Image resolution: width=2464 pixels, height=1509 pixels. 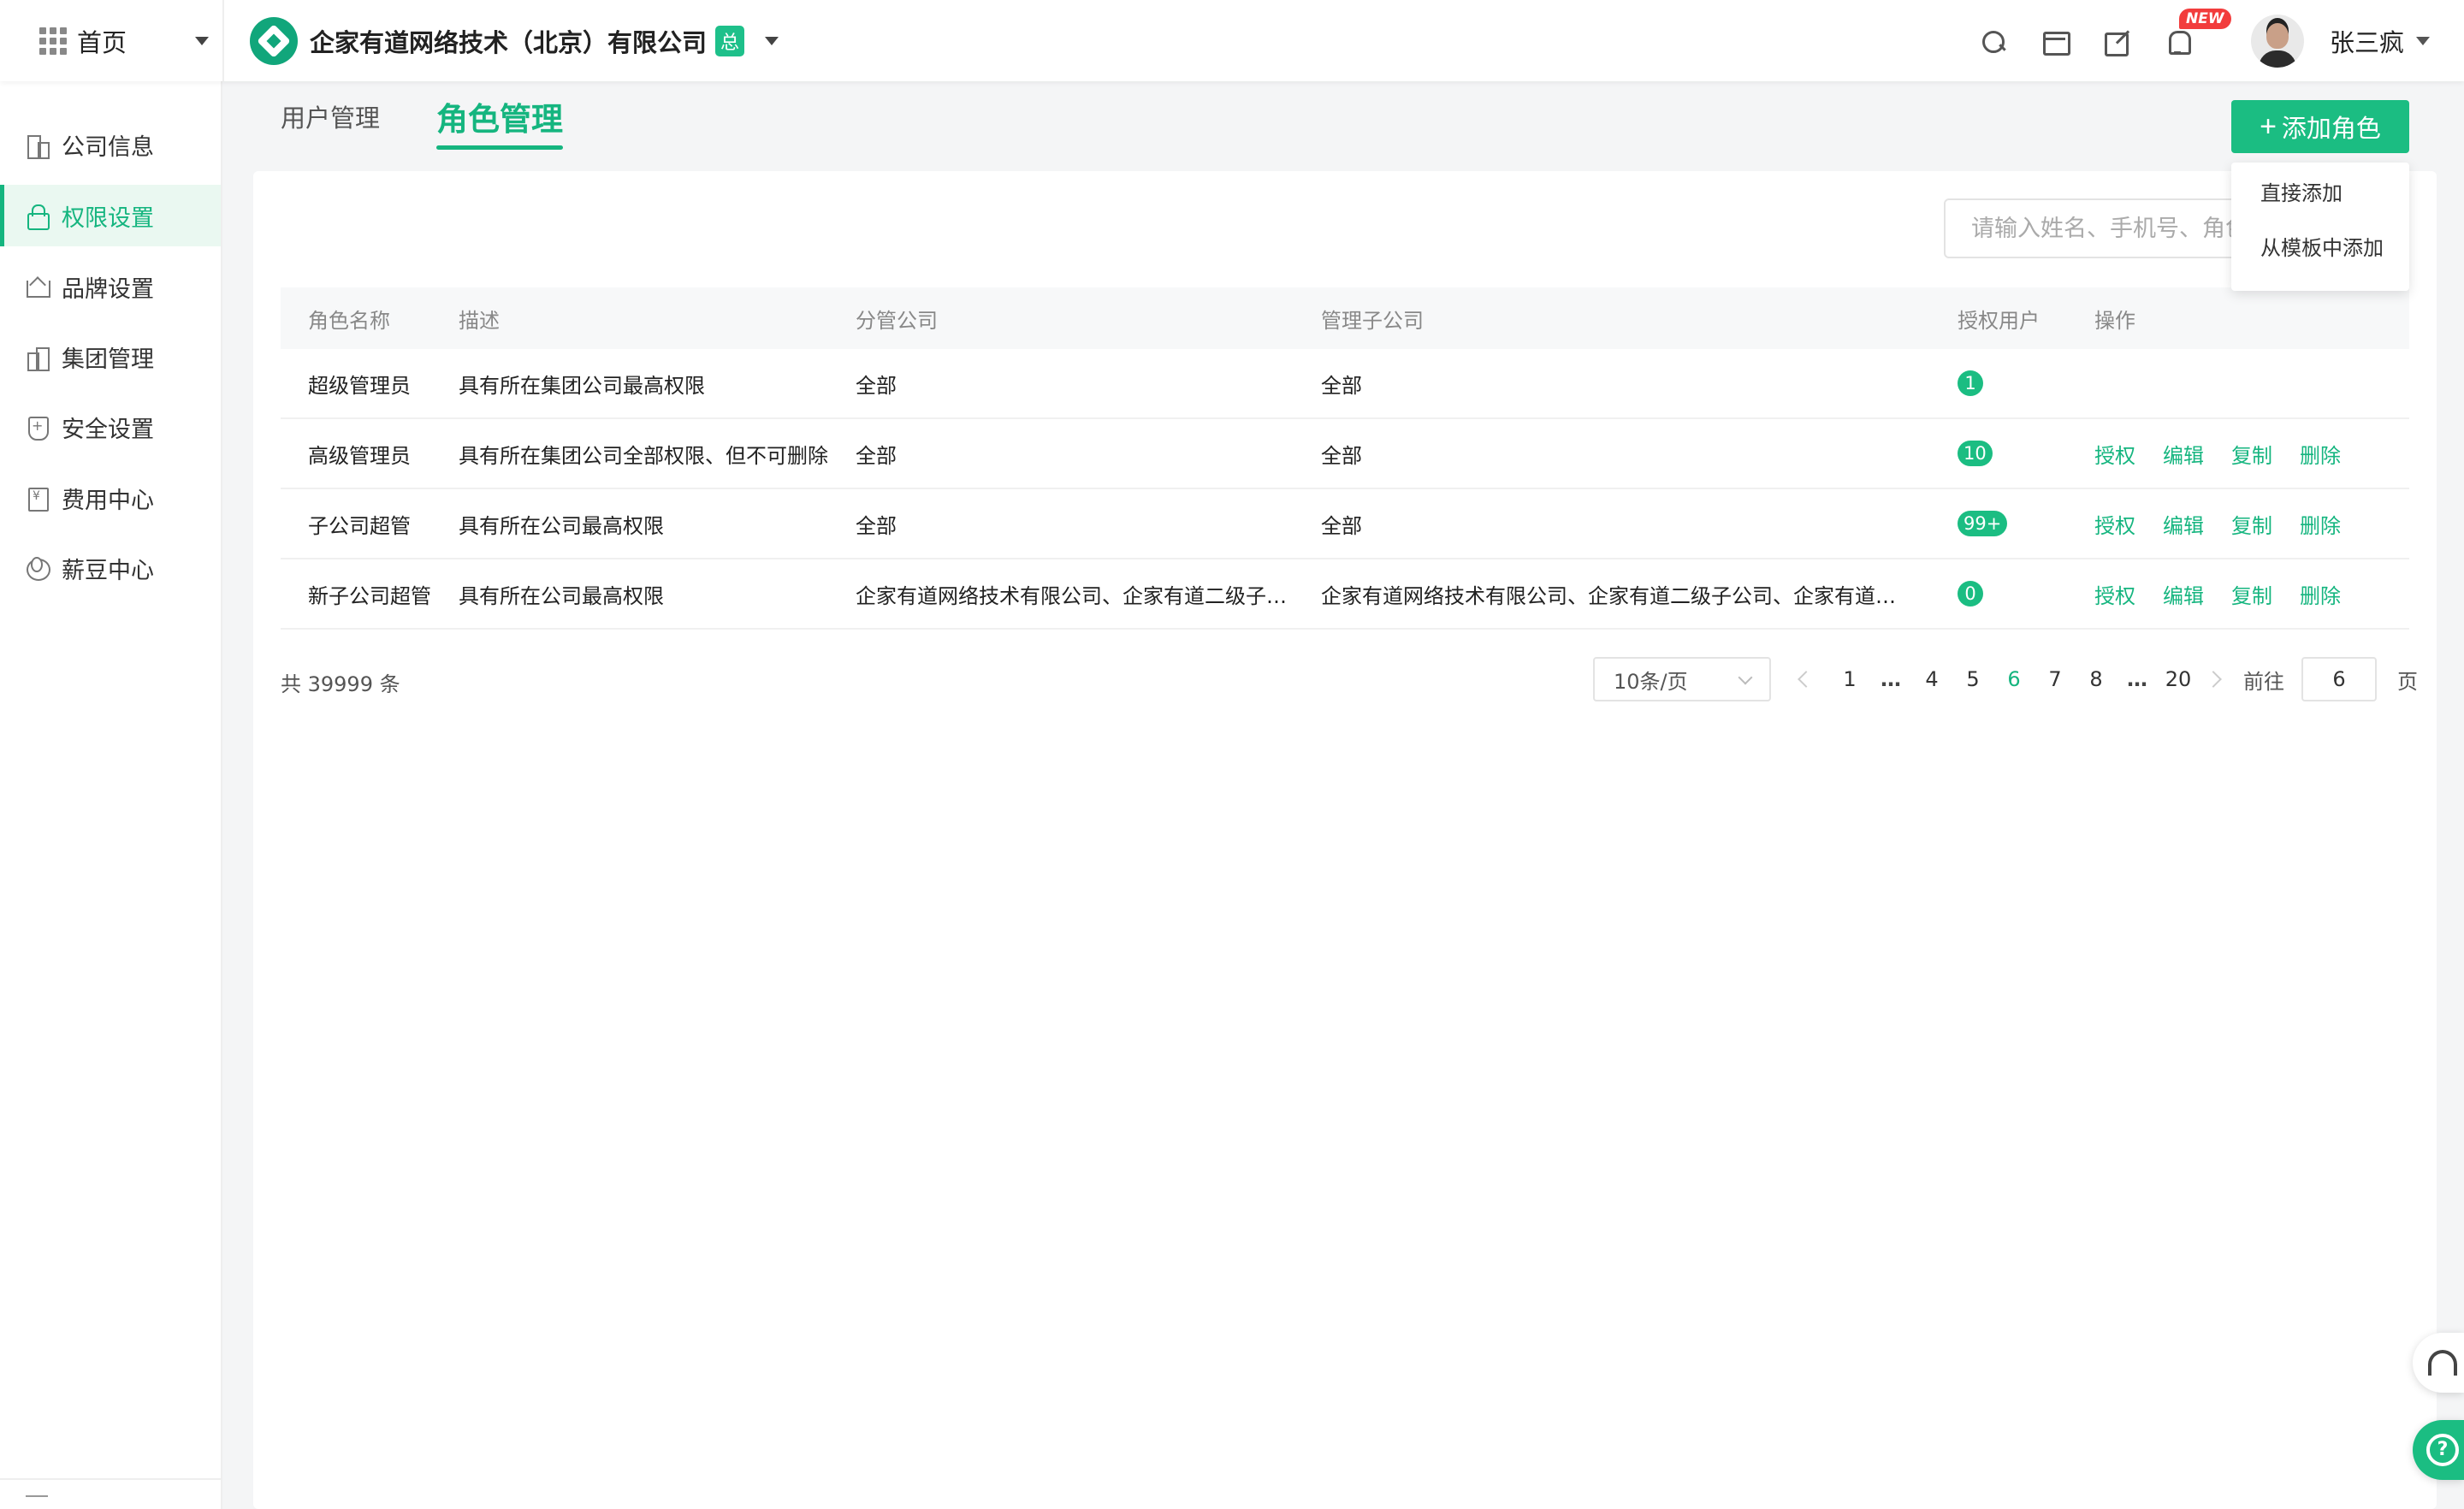 I want to click on bell-icon: NEW, so click(x=2197, y=31).